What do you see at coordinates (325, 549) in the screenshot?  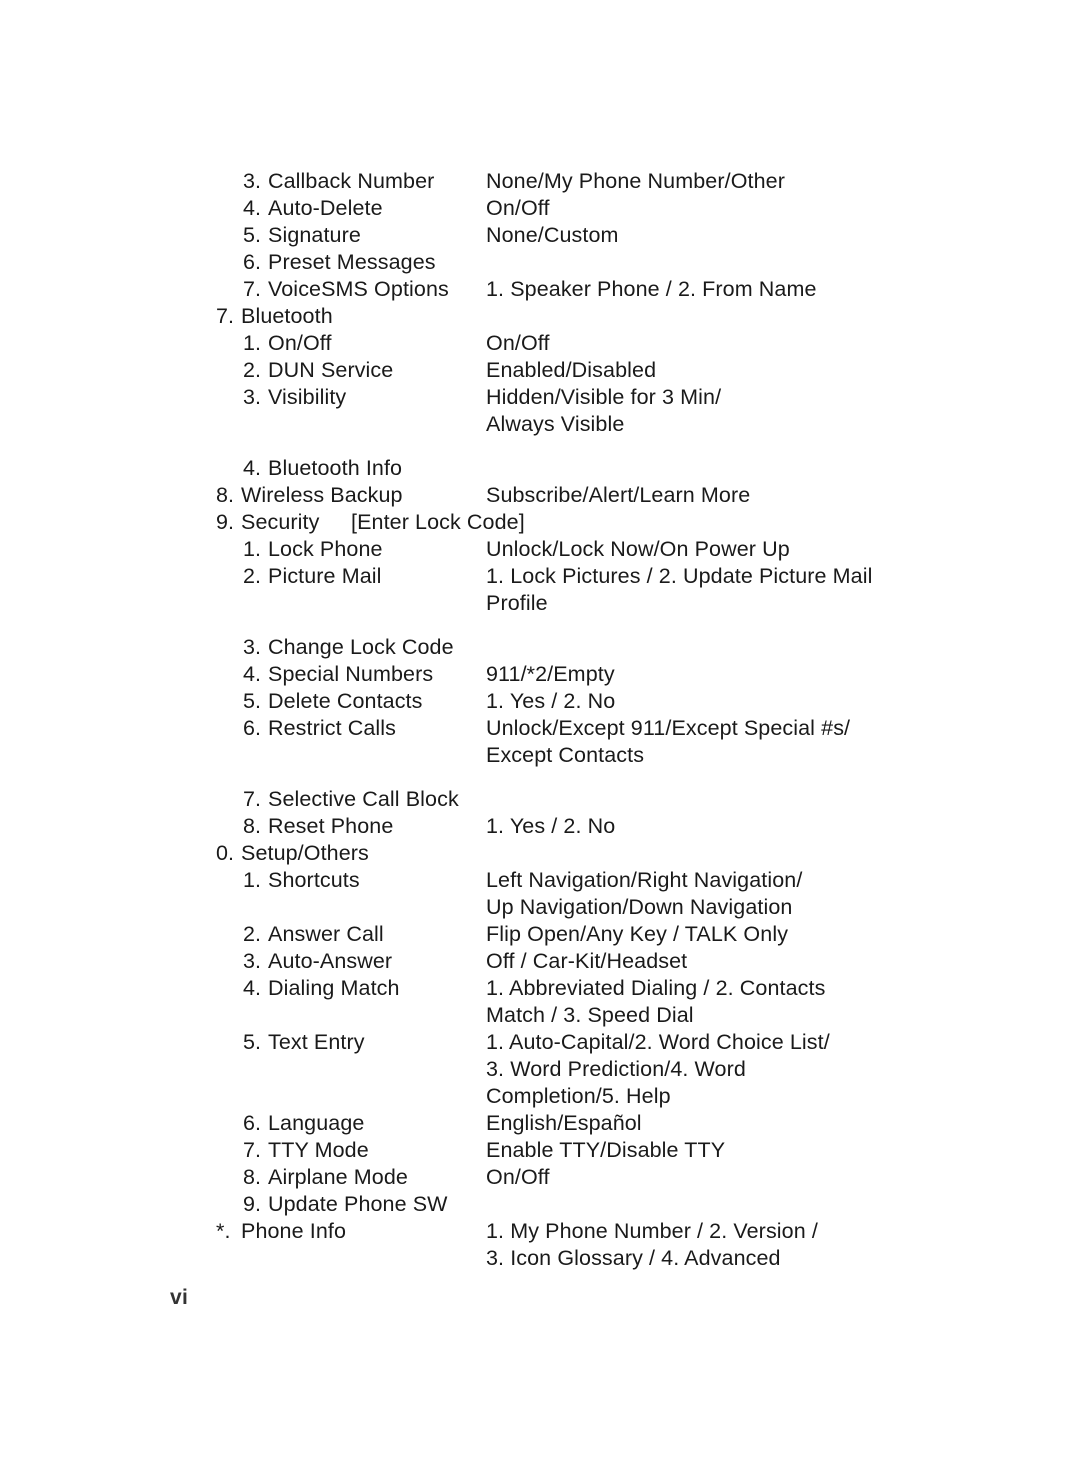 I see `menu-item-text: Lock Phone` at bounding box center [325, 549].